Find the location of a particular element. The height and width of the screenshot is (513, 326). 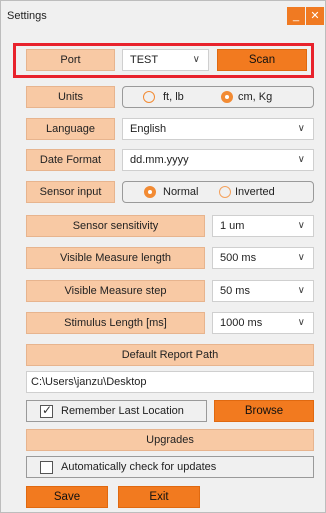

language-value: English is located at coordinates (148, 129).